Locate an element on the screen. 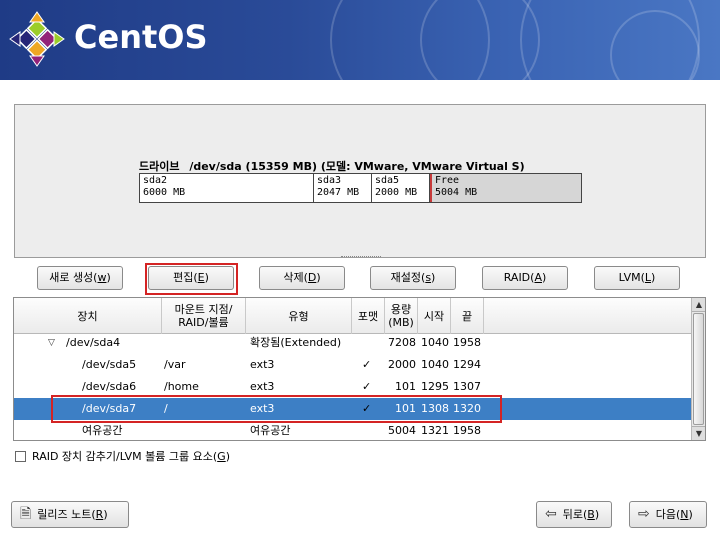 The image size is (720, 539). scroll-up-icon: ▲ is located at coordinates (698, 305).